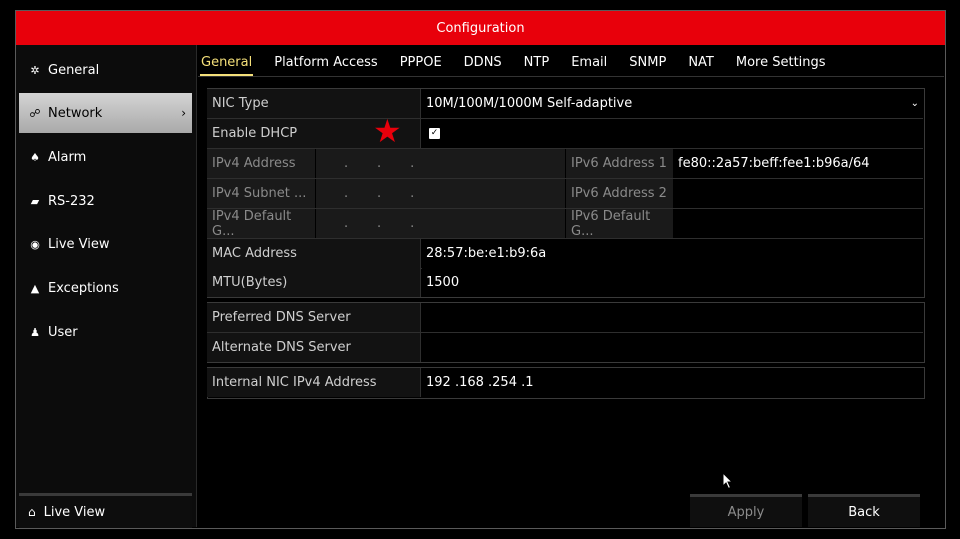  What do you see at coordinates (387, 131) in the screenshot?
I see `star-marker-icon: ★` at bounding box center [387, 131].